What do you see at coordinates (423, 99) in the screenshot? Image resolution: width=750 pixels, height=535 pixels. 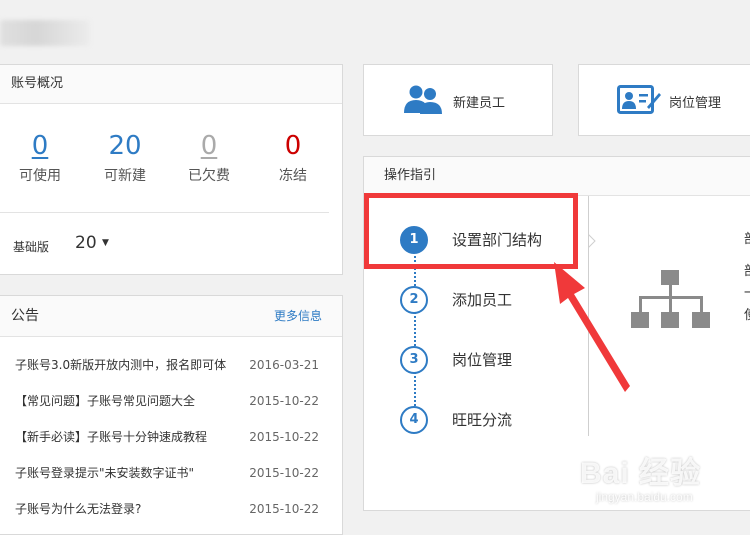 I see `users-icon` at bounding box center [423, 99].